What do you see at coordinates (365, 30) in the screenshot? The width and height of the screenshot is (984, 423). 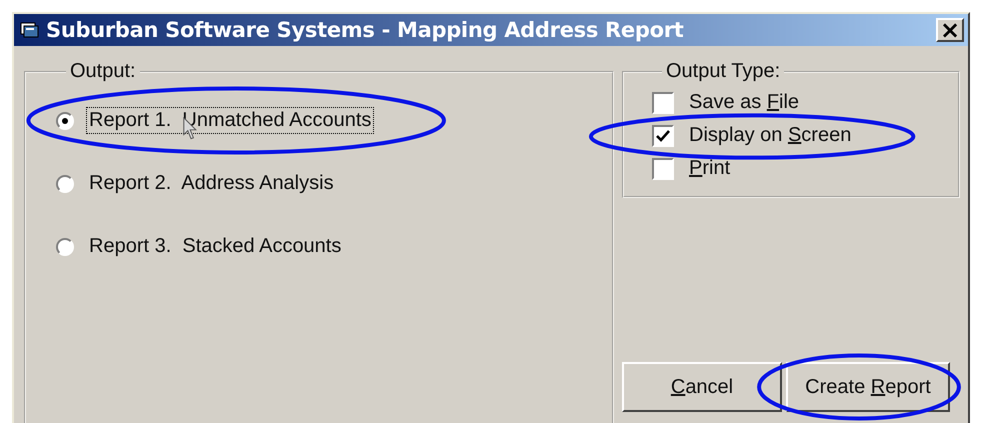 I see `window-title: Suburban Software Systems - Mapping Address Report` at bounding box center [365, 30].